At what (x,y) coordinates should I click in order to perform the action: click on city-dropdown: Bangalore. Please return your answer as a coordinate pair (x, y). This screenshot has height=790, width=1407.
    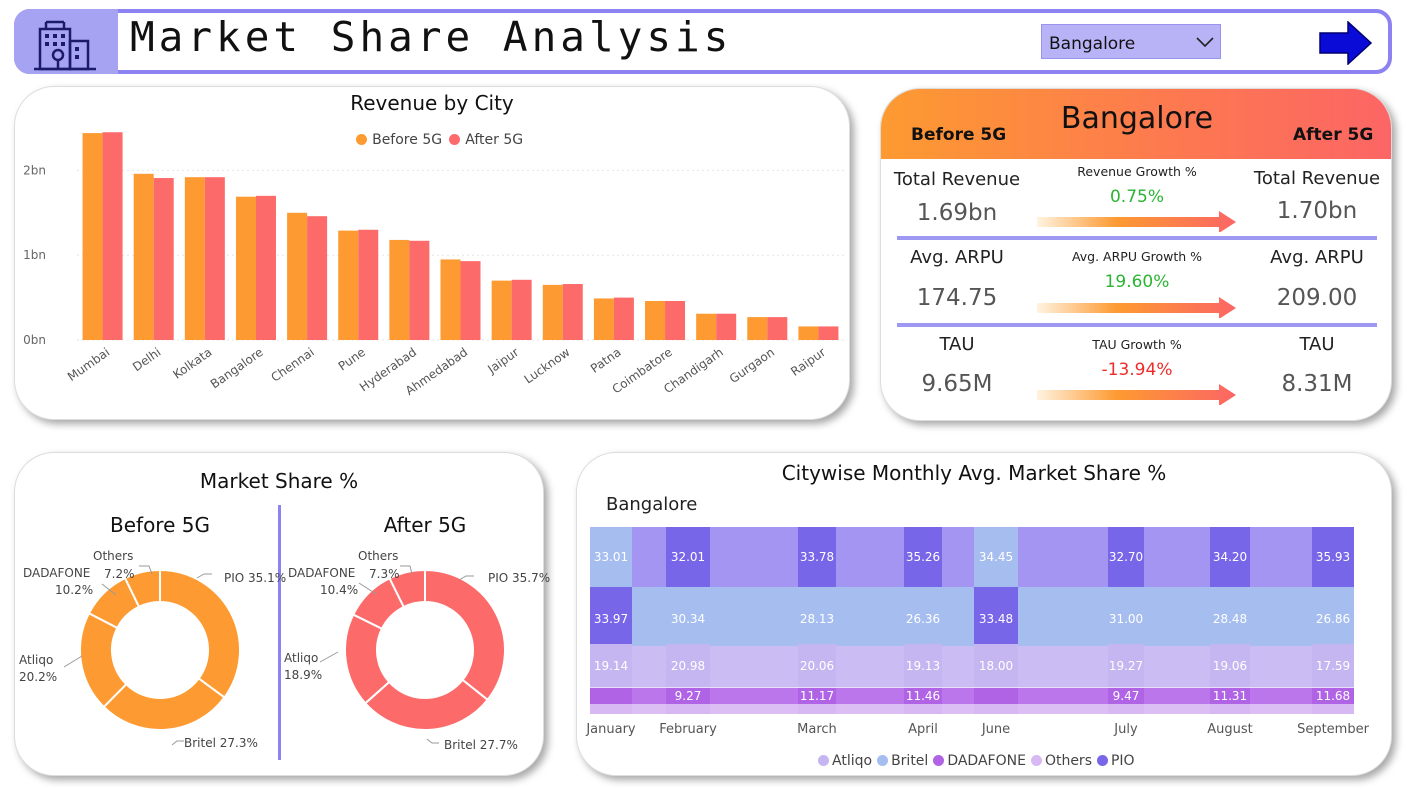
    Looking at the image, I should click on (1131, 41).